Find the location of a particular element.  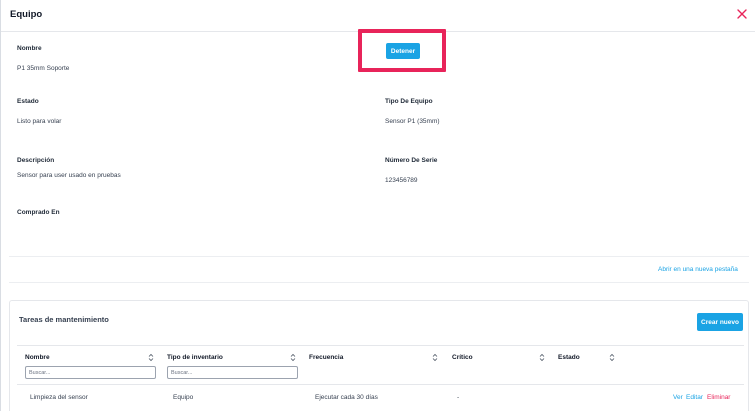

cell-tipo: Equipo is located at coordinates (183, 397).